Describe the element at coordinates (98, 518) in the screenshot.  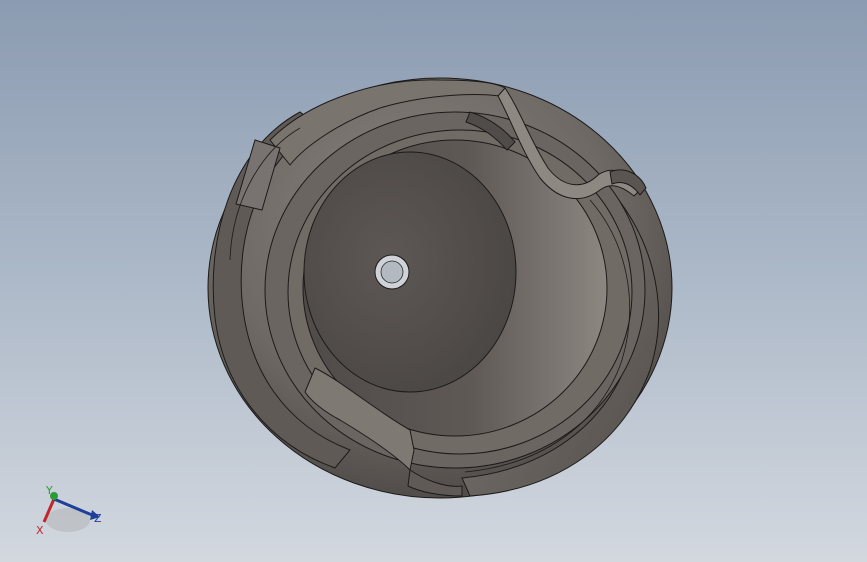
I see `triad-z-label: Z` at that location.